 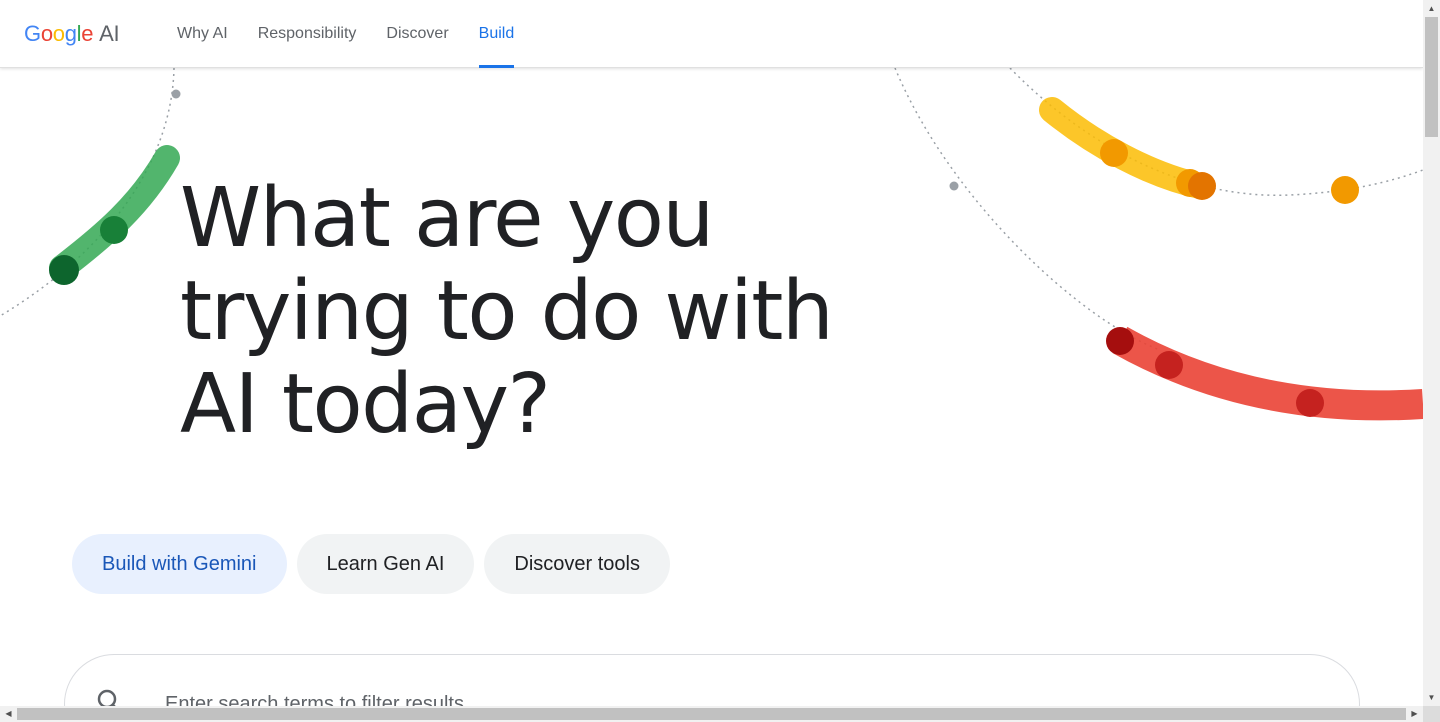 I want to click on nav-item-discover: Discover, so click(x=417, y=34).